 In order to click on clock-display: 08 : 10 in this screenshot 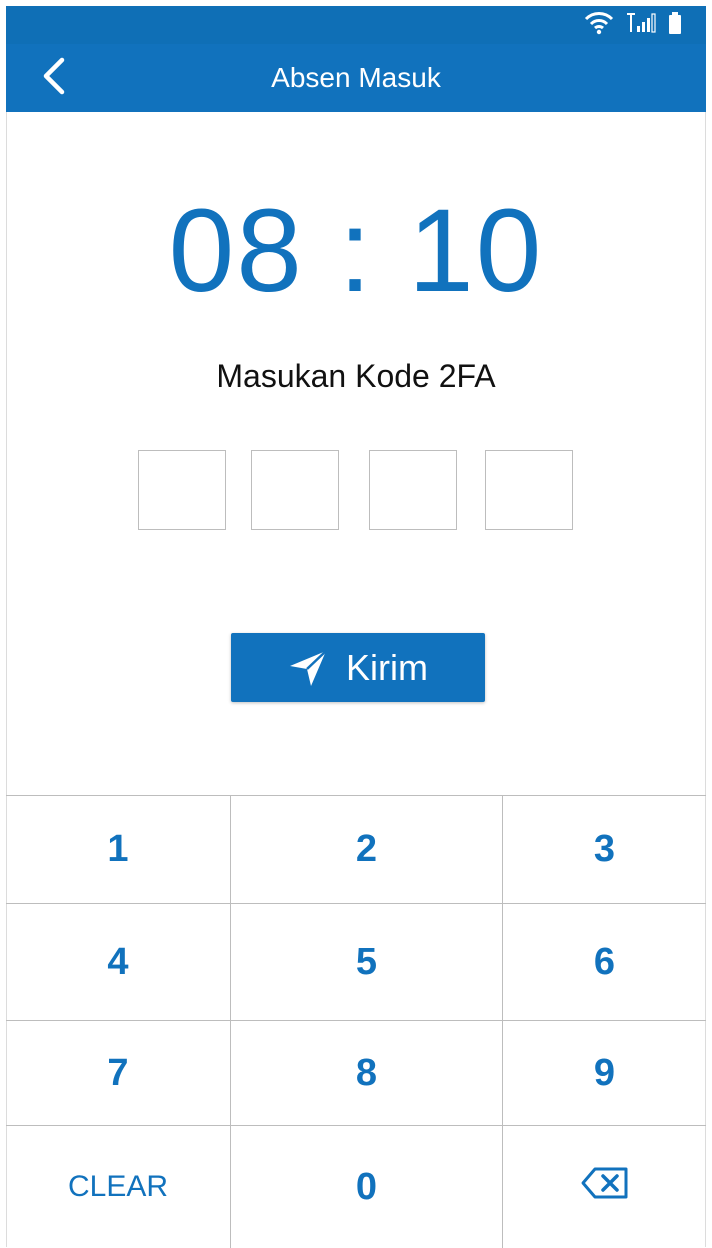, I will do `click(356, 251)`.